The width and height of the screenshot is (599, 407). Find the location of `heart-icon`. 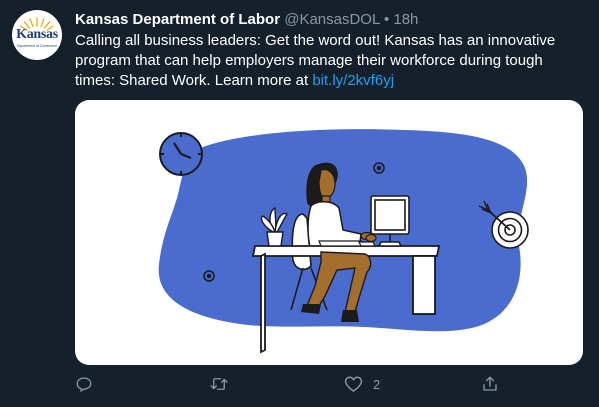

heart-icon is located at coordinates (353, 384).